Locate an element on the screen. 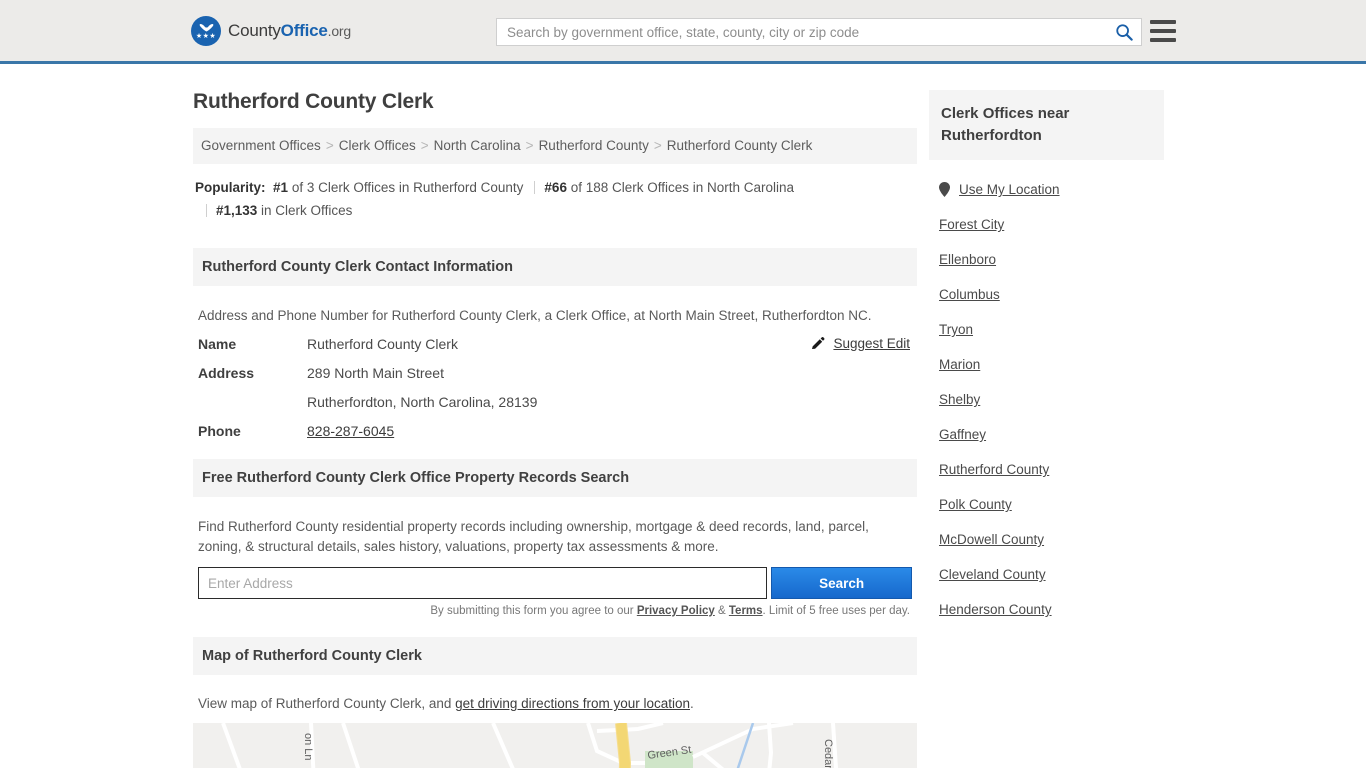 This screenshot has width=1366, height=768. popularity-rank-county: #1 is located at coordinates (281, 187).